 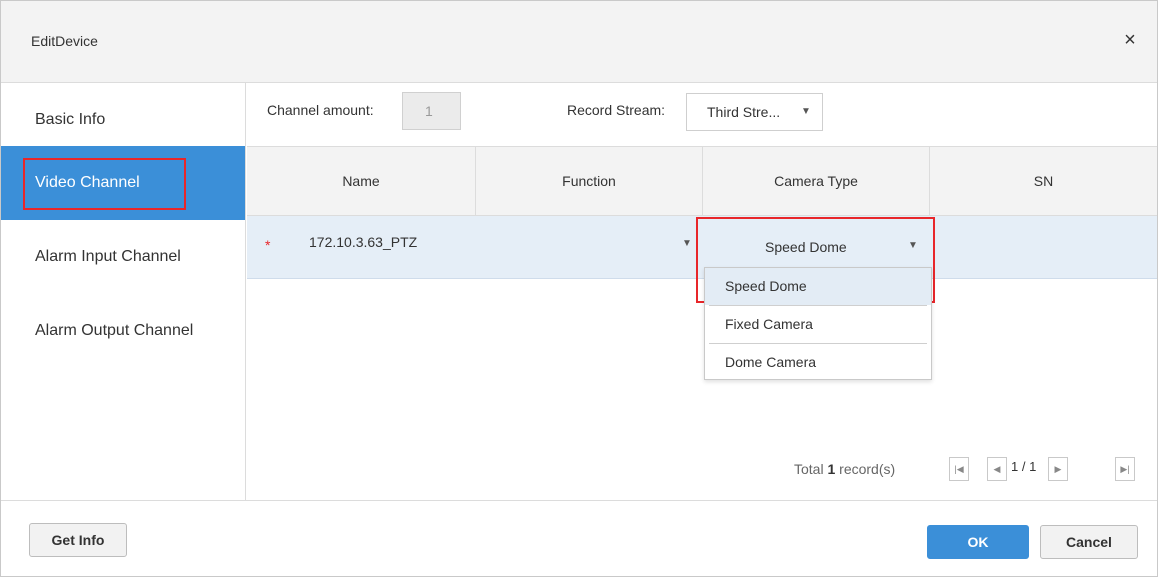 What do you see at coordinates (431, 111) in the screenshot?
I see `channel-amount-field: 1` at bounding box center [431, 111].